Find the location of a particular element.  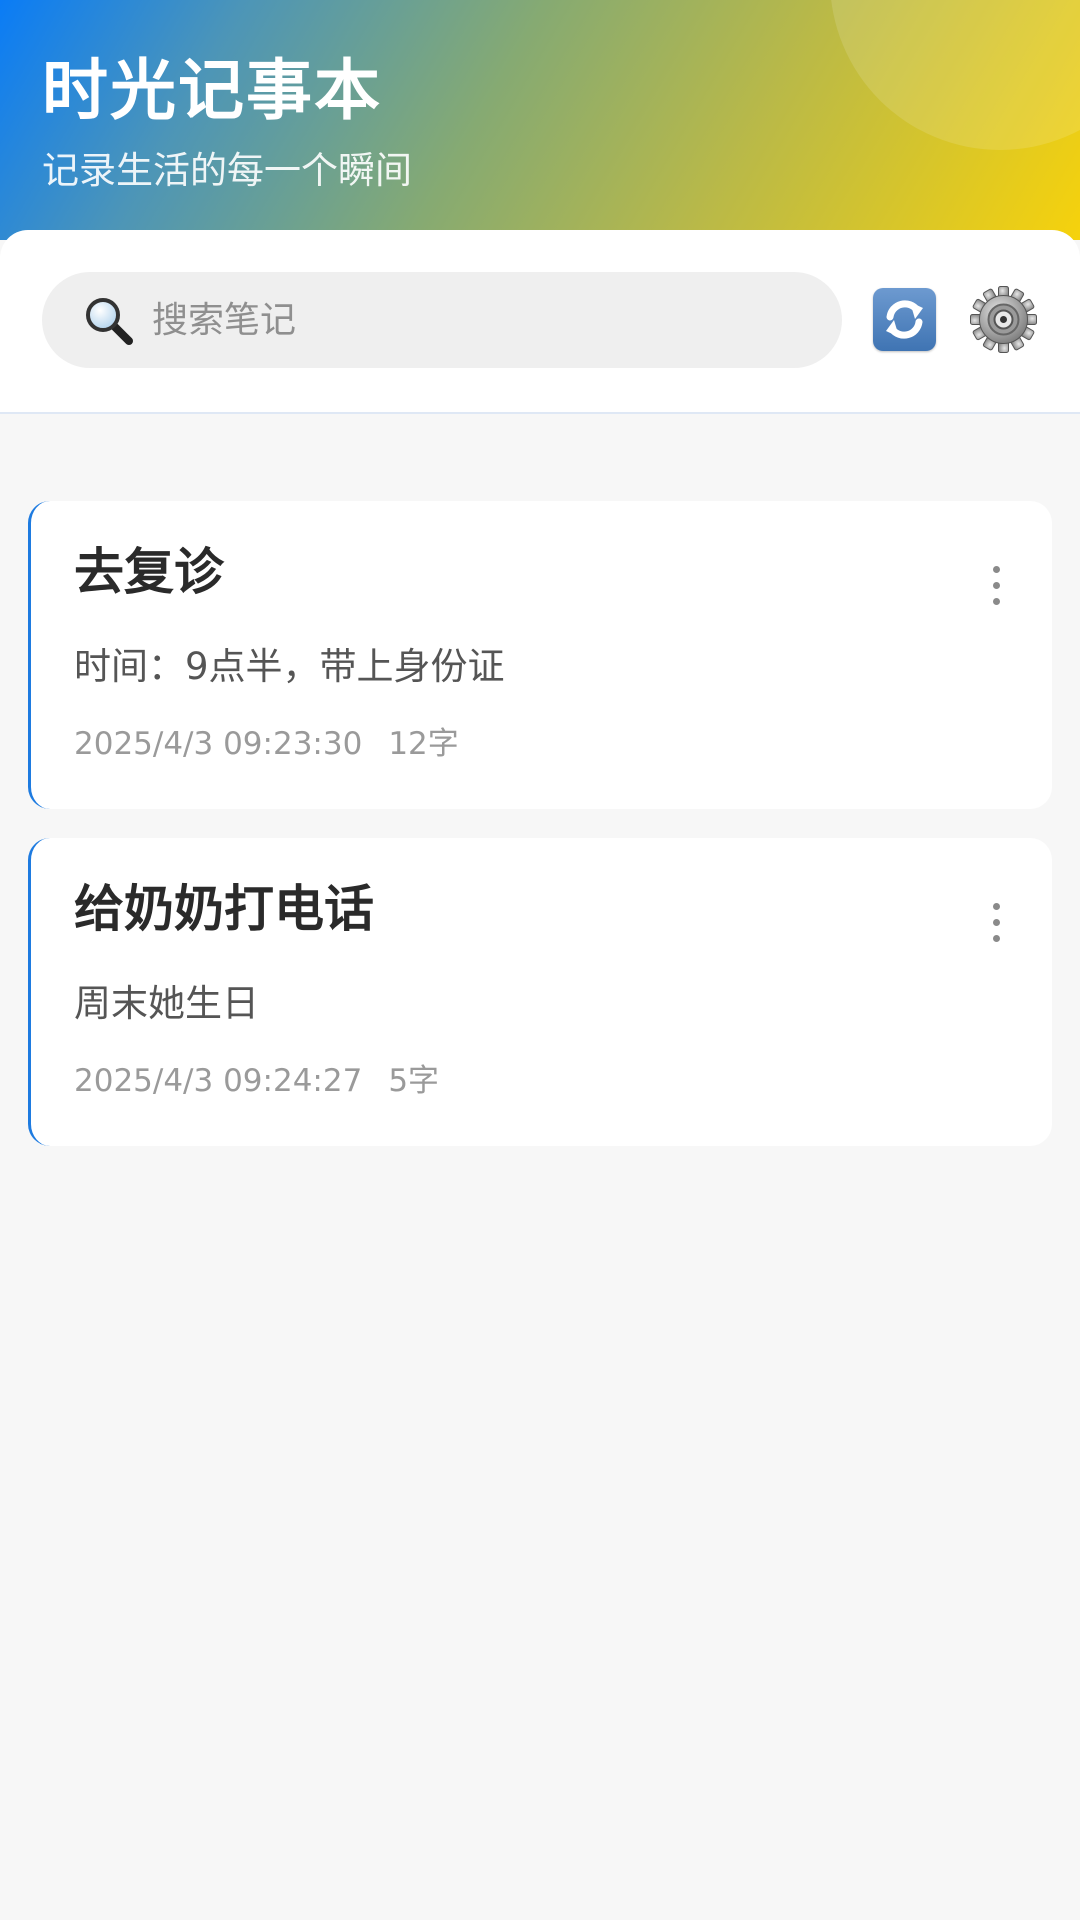

note-meta: 2025/4/3 09:23:30 12字 is located at coordinates (266, 744).